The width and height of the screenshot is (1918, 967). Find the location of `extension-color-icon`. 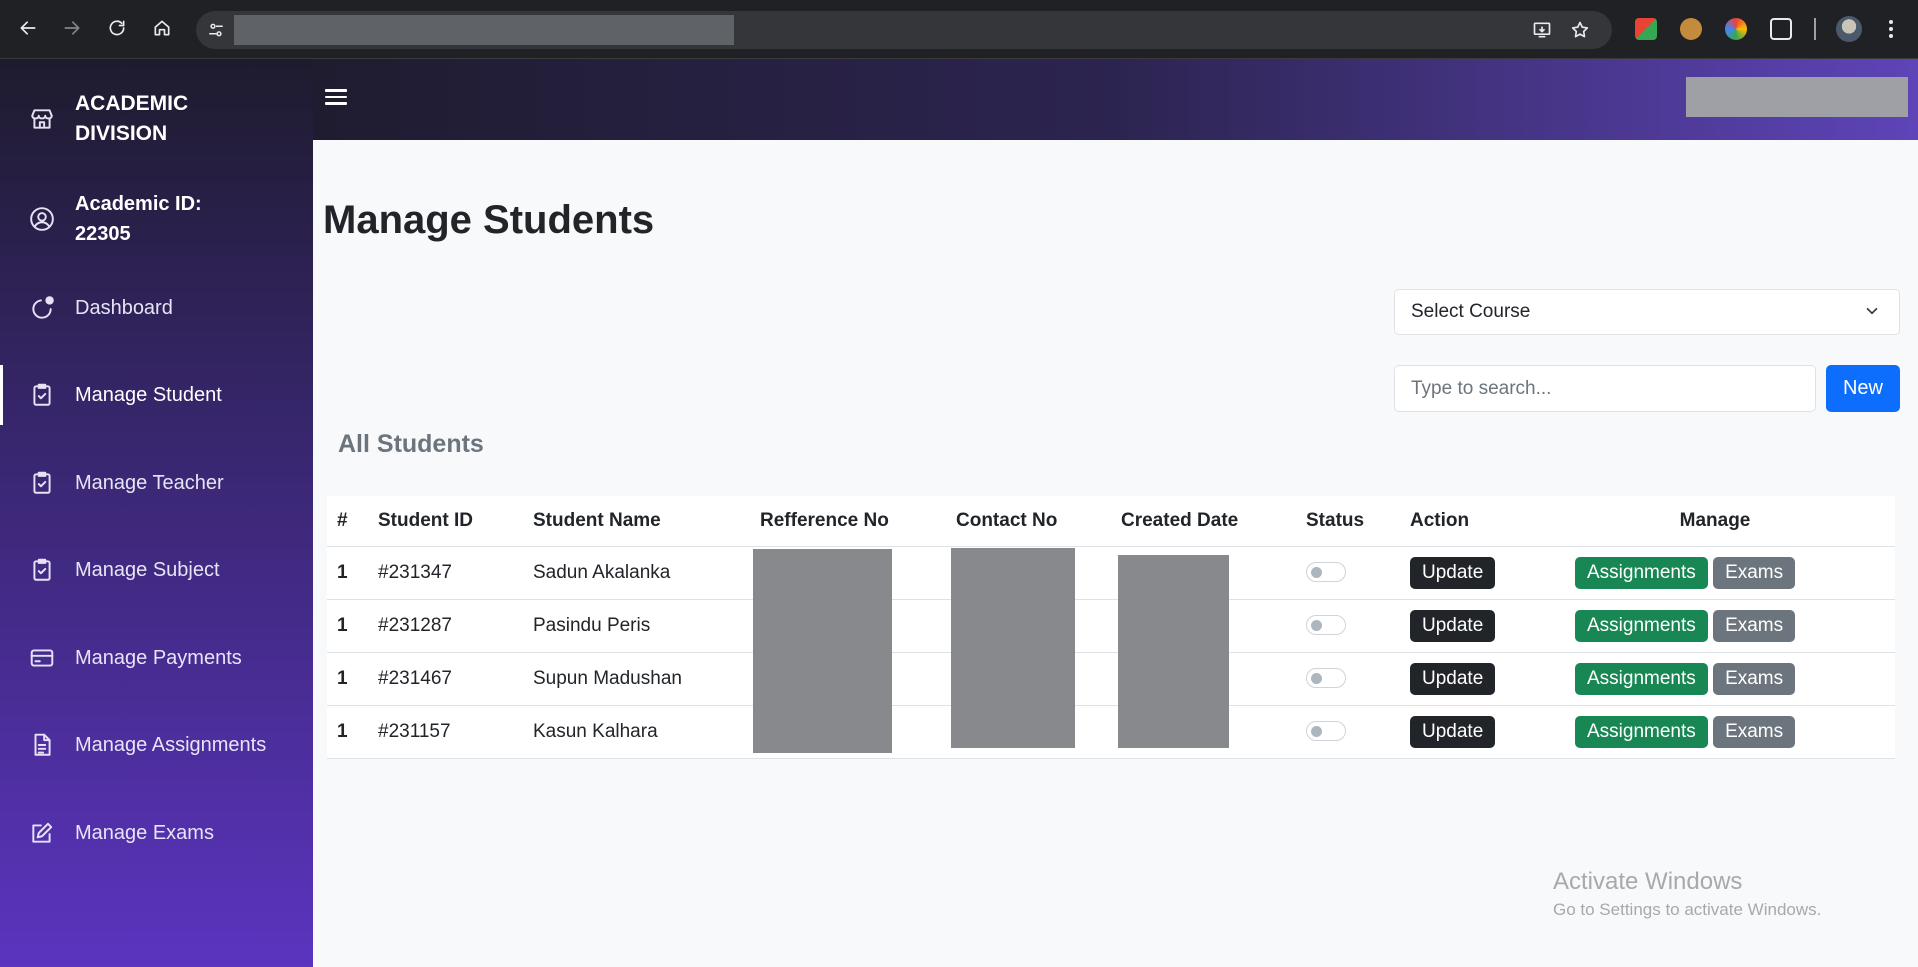

extension-color-icon is located at coordinates (1736, 29).